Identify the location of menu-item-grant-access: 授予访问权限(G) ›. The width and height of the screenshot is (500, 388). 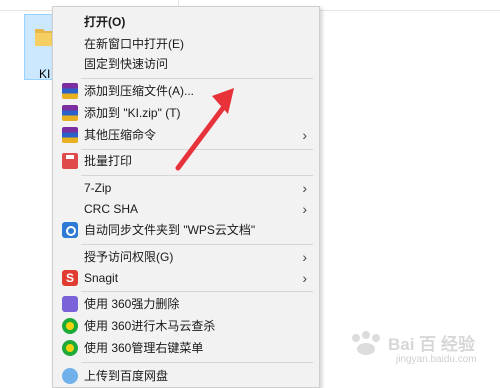
(186, 257).